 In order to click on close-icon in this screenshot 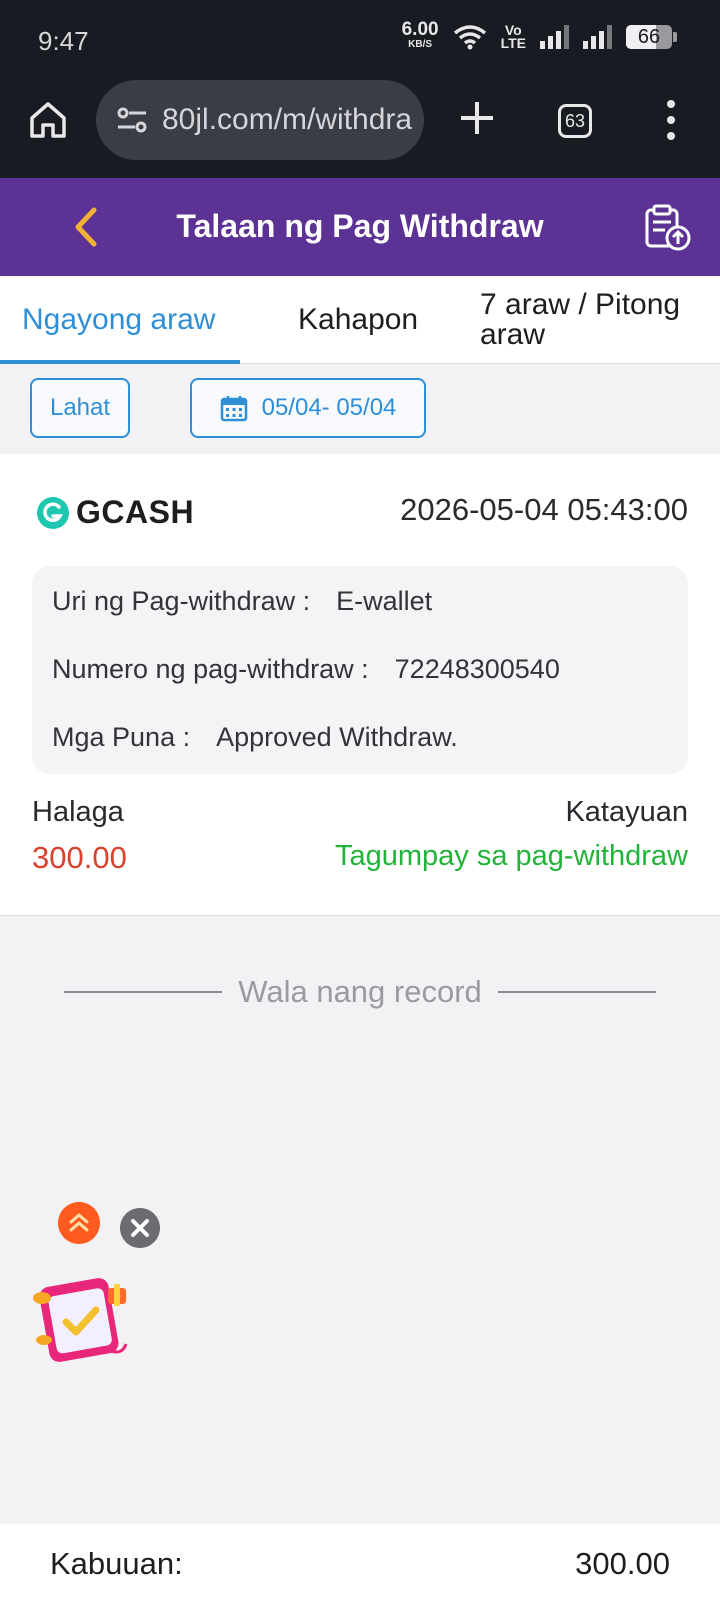, I will do `click(140, 1228)`.